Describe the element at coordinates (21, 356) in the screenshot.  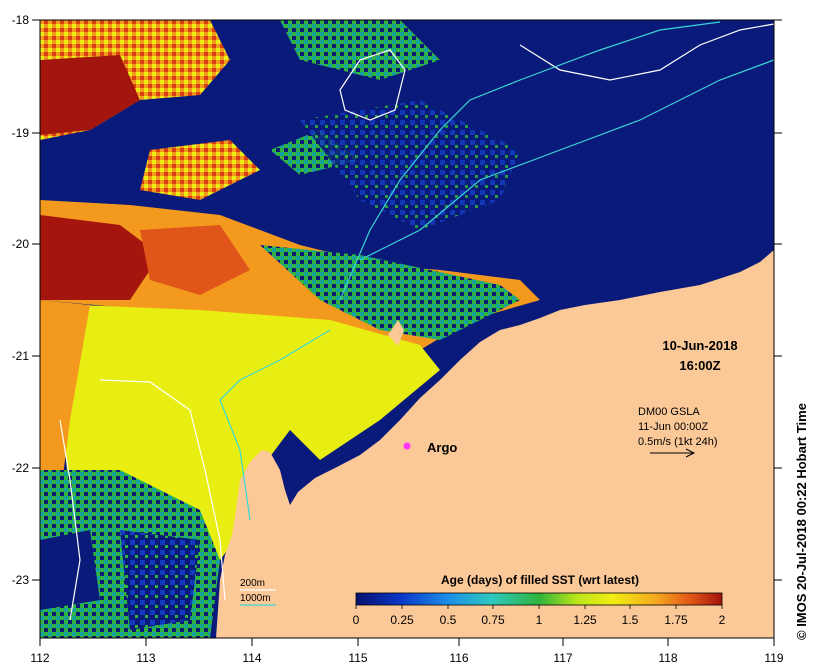
I see `y-tick-label: -21` at that location.